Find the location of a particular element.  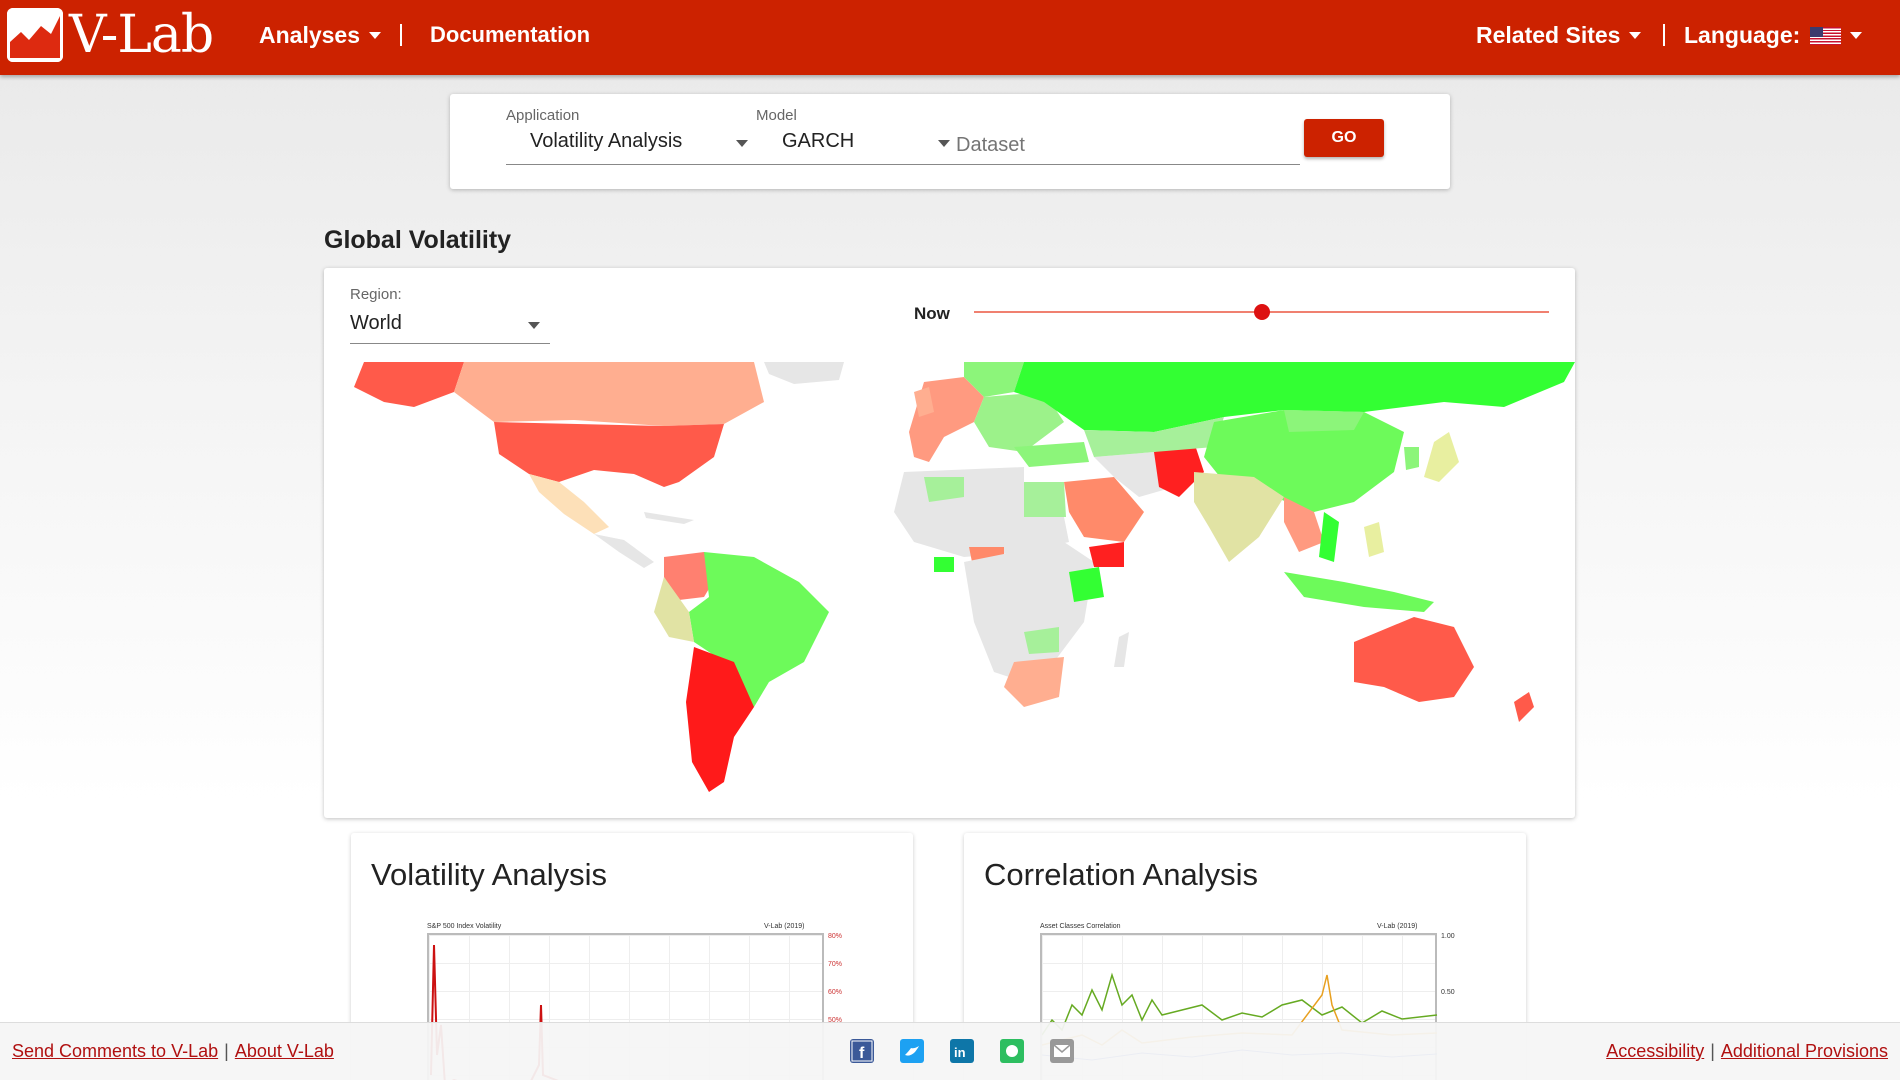

map-region-australia is located at coordinates (1414, 659).